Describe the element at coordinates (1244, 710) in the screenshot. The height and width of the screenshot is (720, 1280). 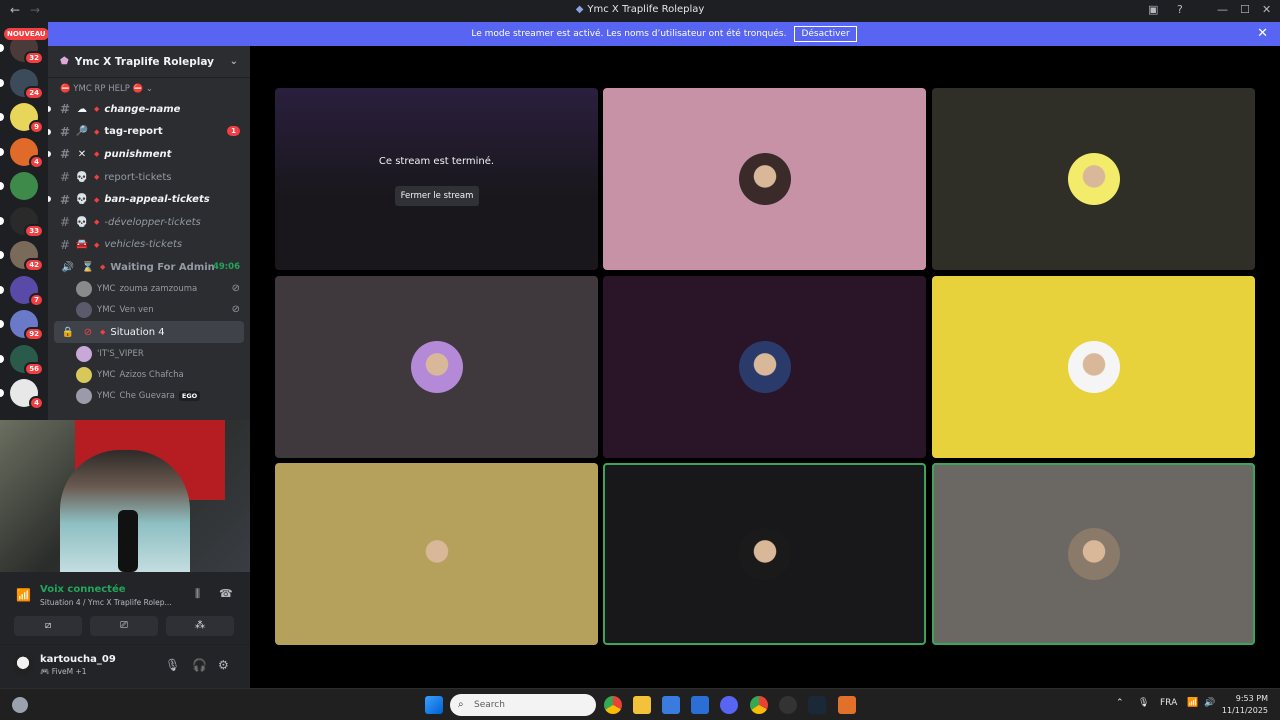
I see `clock-date: 11/11/2025` at that location.